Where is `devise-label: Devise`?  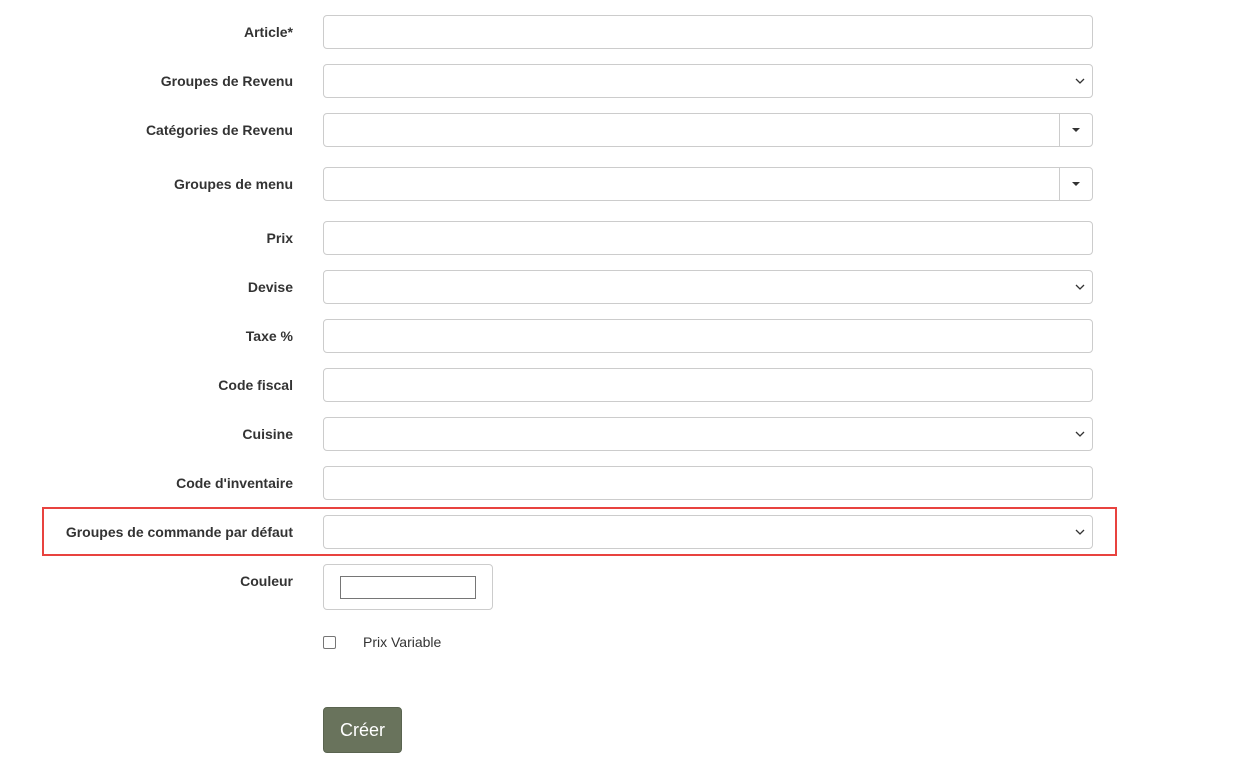
devise-label: Devise is located at coordinates (270, 287).